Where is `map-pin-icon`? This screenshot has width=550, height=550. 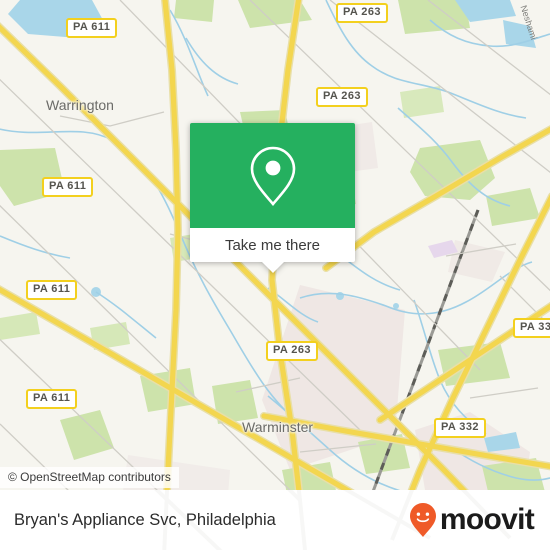 map-pin-icon is located at coordinates (272, 176).